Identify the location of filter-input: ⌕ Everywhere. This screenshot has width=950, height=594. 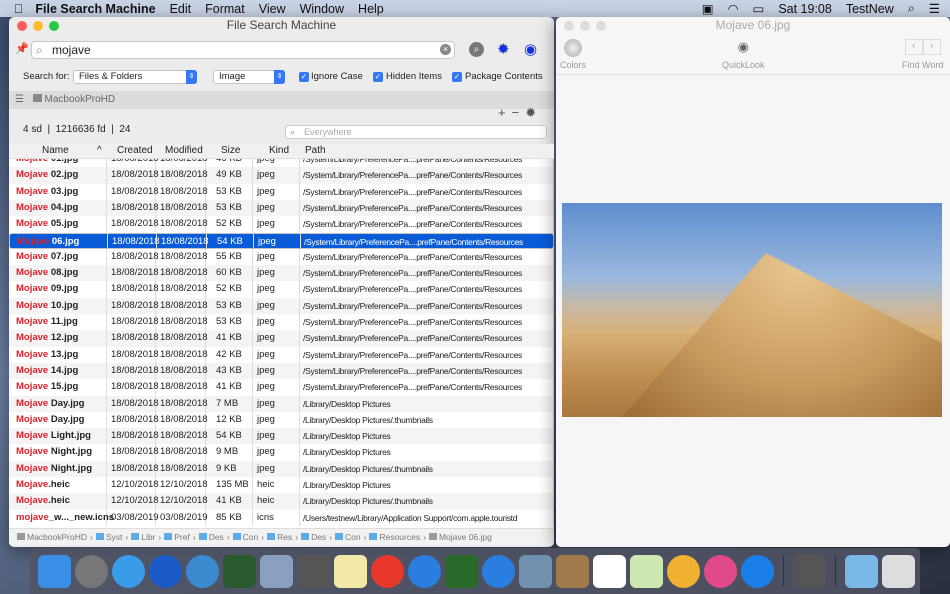
(416, 132).